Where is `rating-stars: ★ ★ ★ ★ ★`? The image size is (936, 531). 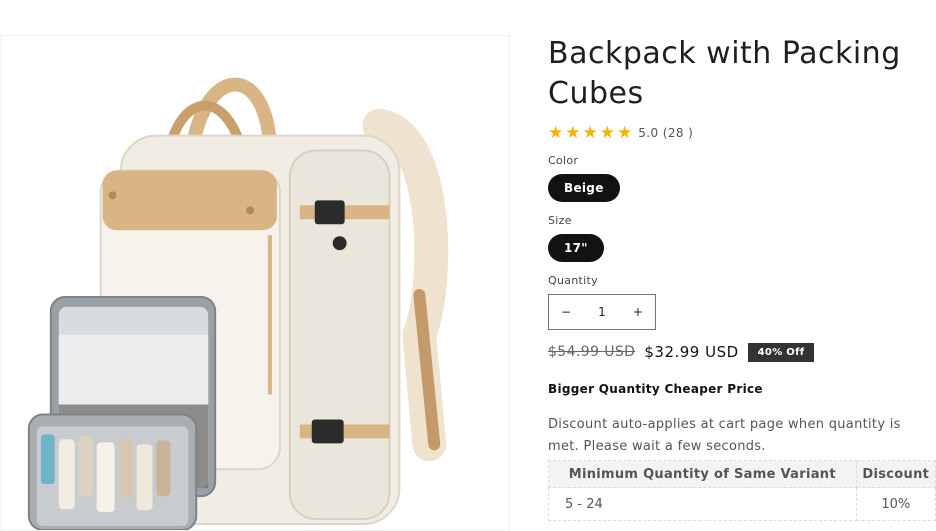
rating-stars: ★ ★ ★ ★ ★ is located at coordinates (590, 132).